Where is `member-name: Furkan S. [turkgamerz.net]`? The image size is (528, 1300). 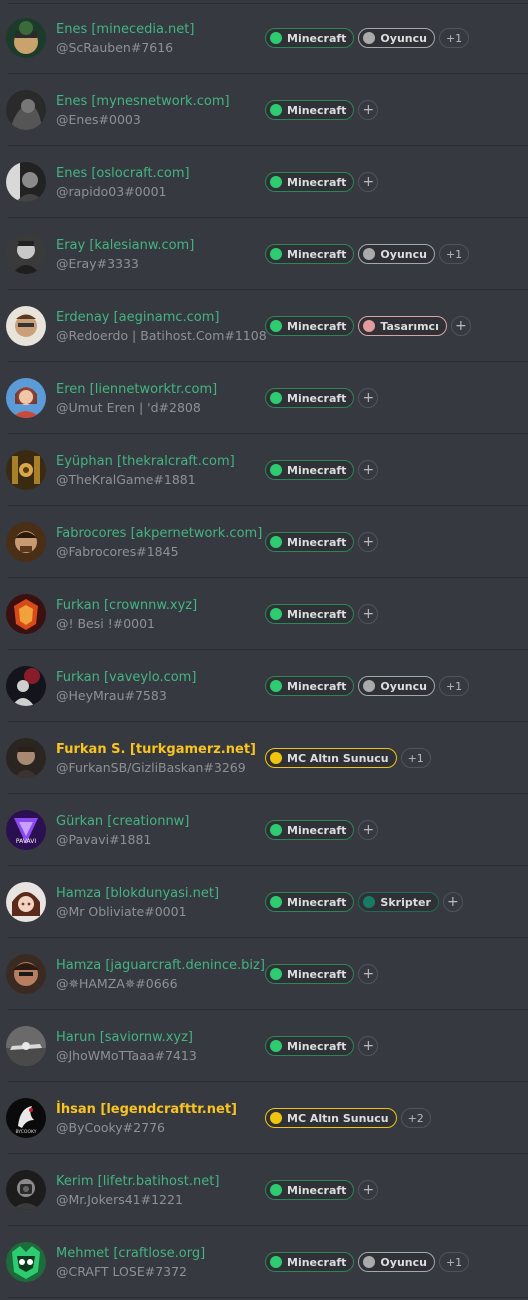
member-name: Furkan S. [turkgamerz.net] is located at coordinates (158, 749).